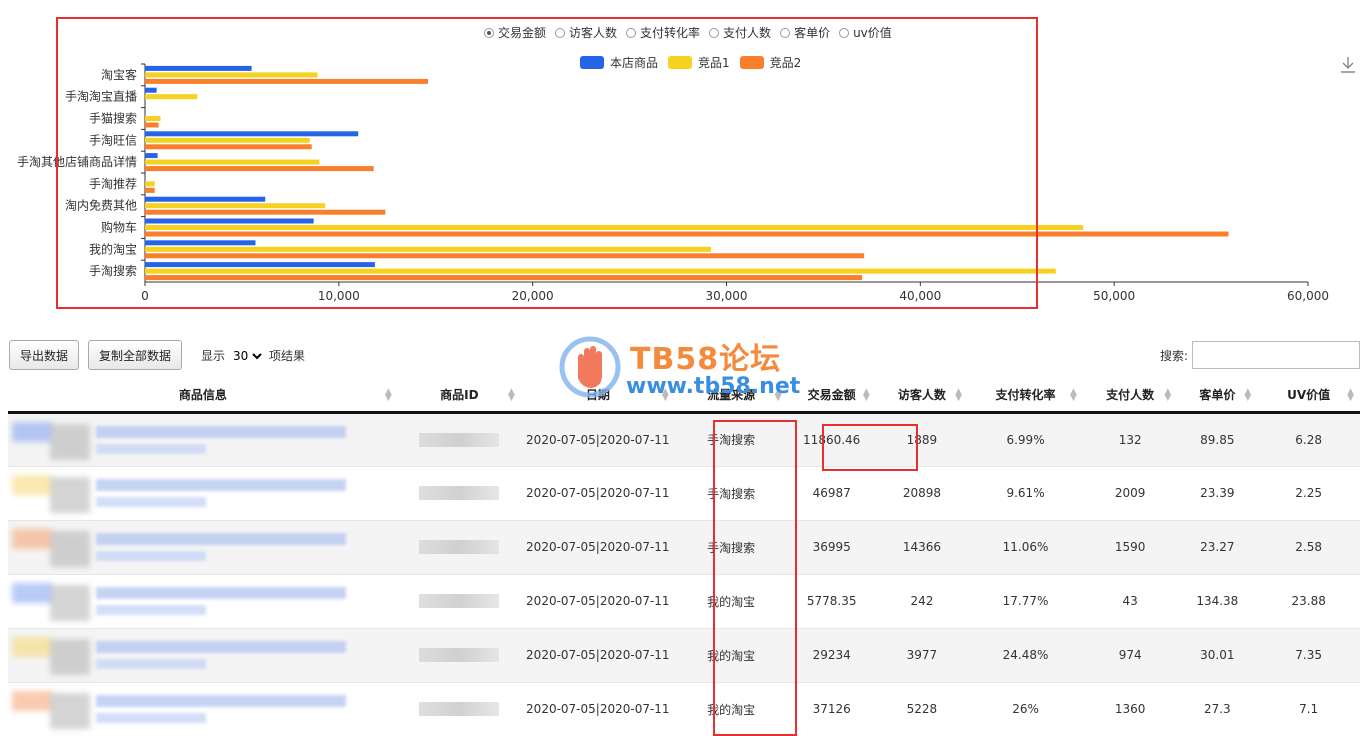 The image size is (1360, 736). What do you see at coordinates (740, 32) in the screenshot?
I see `metric-radio-3: 支付人数` at bounding box center [740, 32].